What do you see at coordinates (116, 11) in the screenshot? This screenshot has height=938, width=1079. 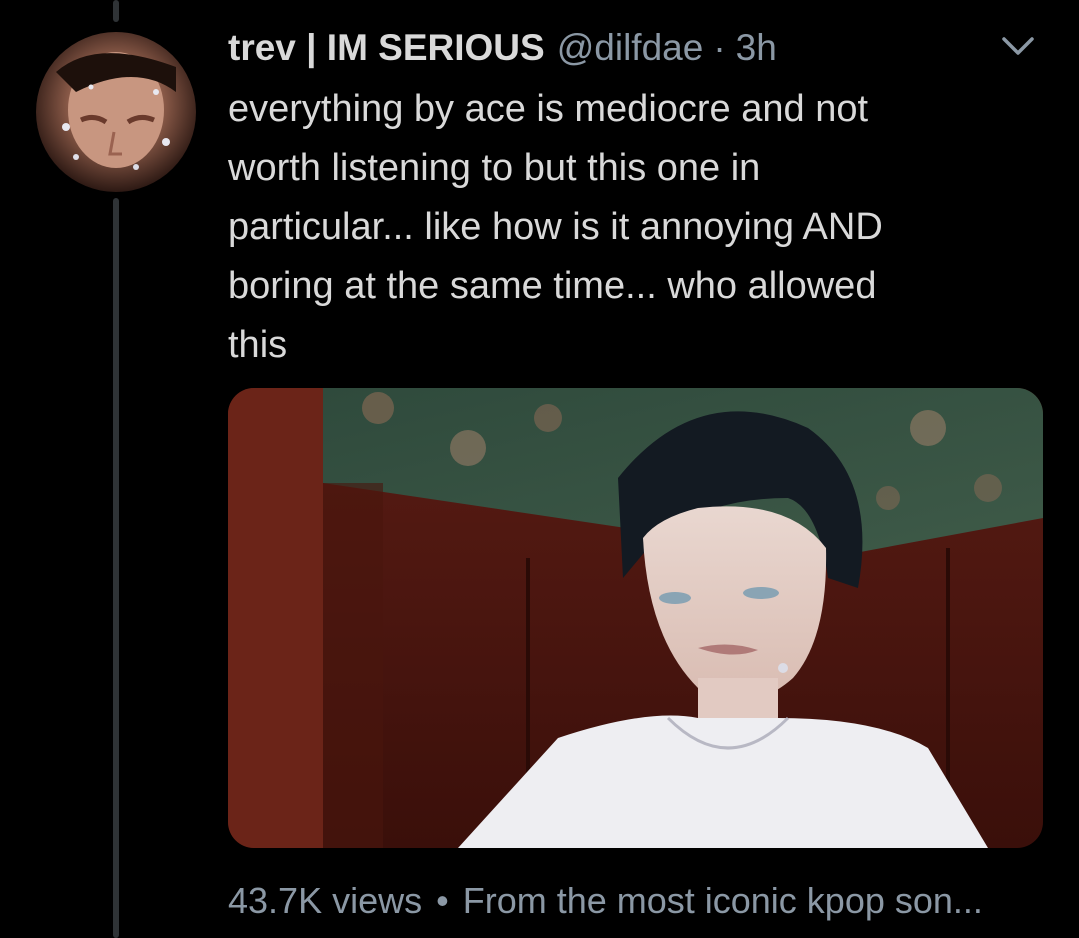 I see `thread-line-top` at bounding box center [116, 11].